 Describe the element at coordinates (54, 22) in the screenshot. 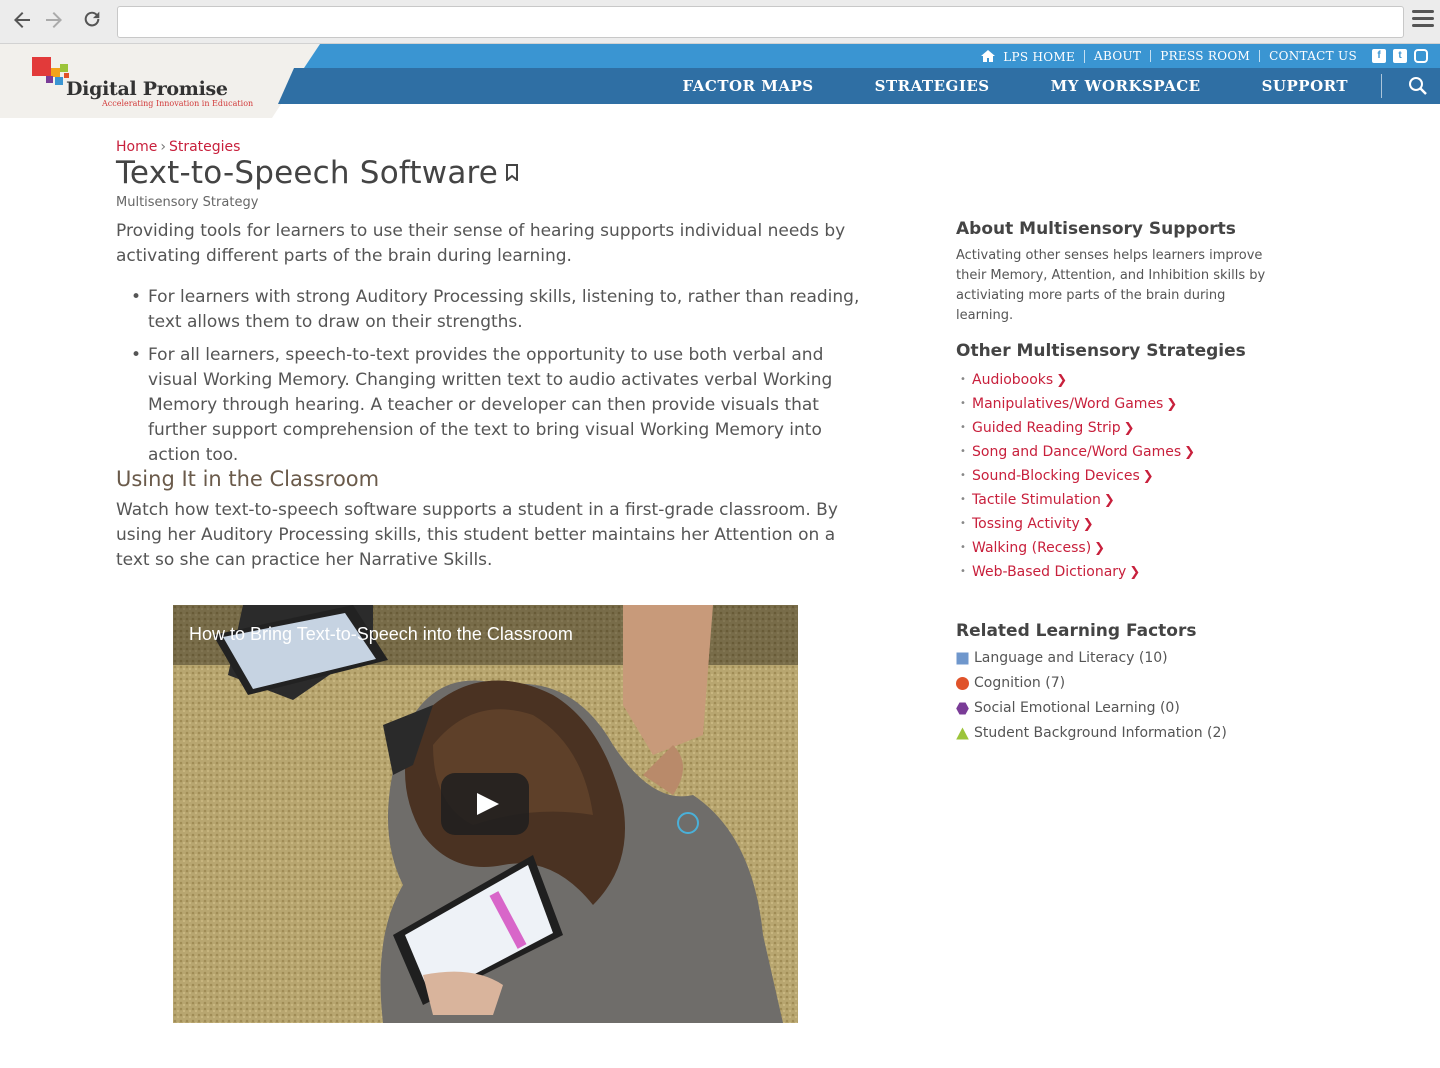

I see `arrow-right-icon` at that location.